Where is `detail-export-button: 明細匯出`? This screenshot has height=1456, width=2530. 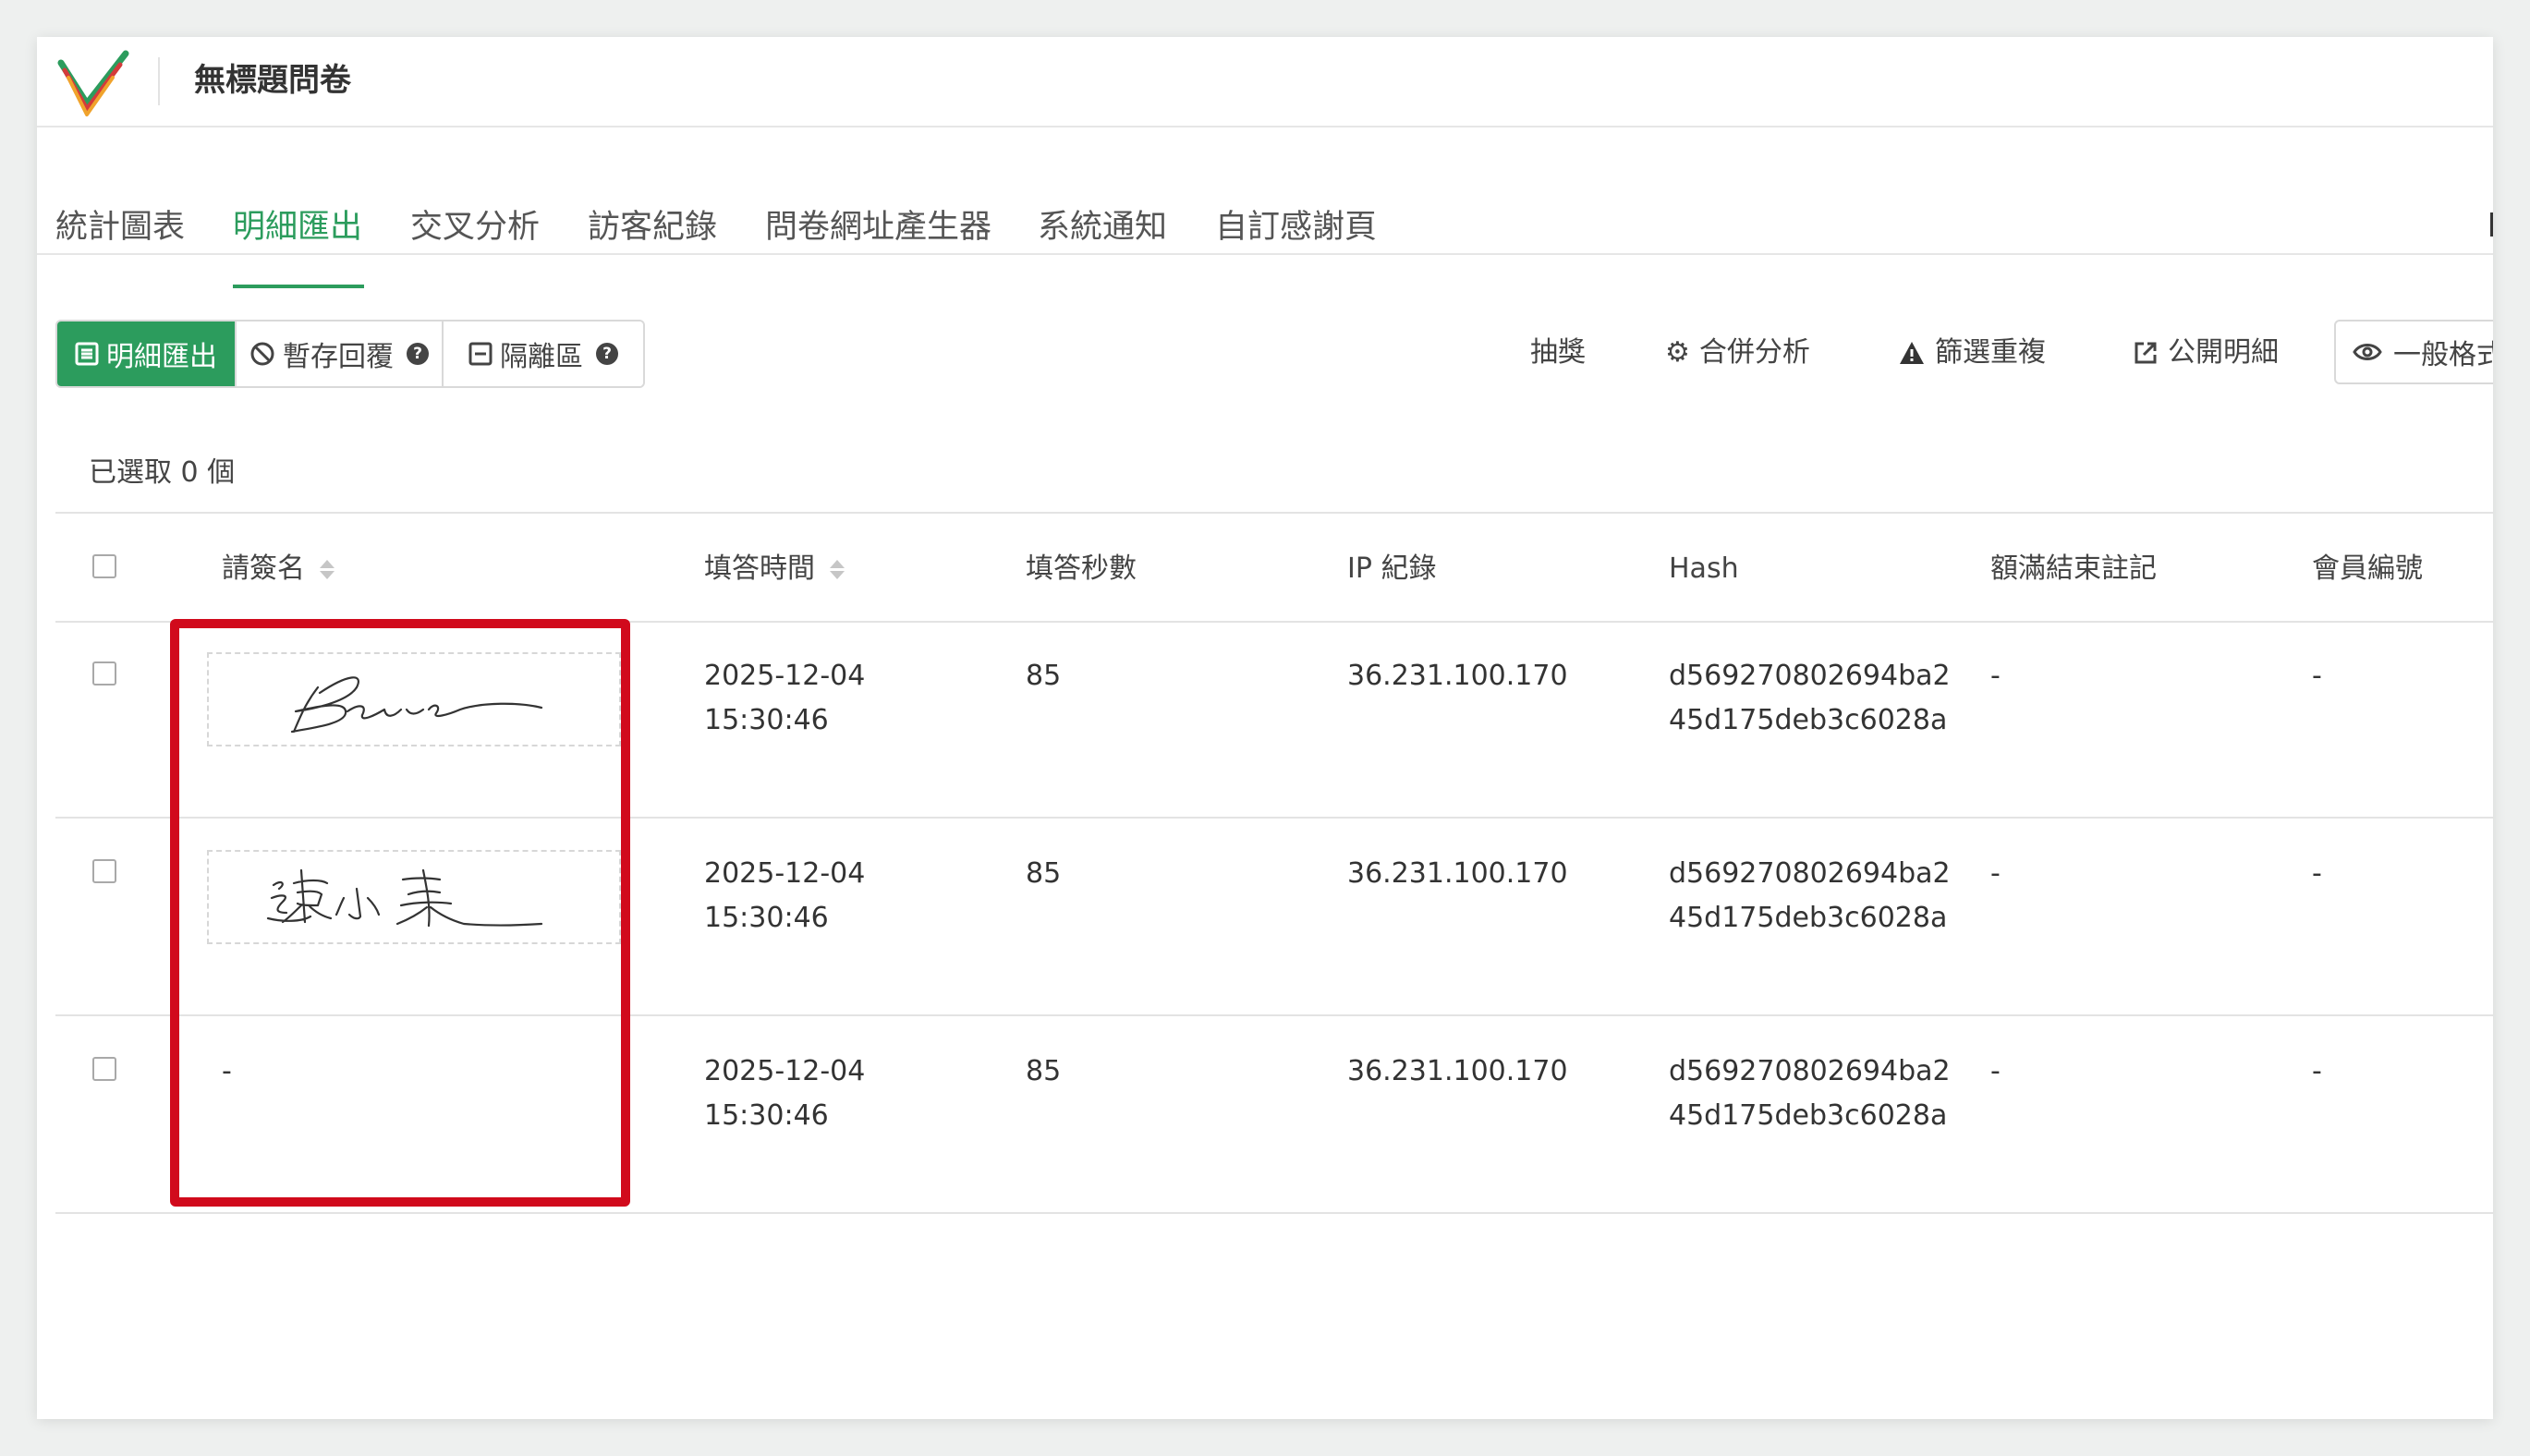
detail-export-button: 明細匯出 is located at coordinates (147, 354).